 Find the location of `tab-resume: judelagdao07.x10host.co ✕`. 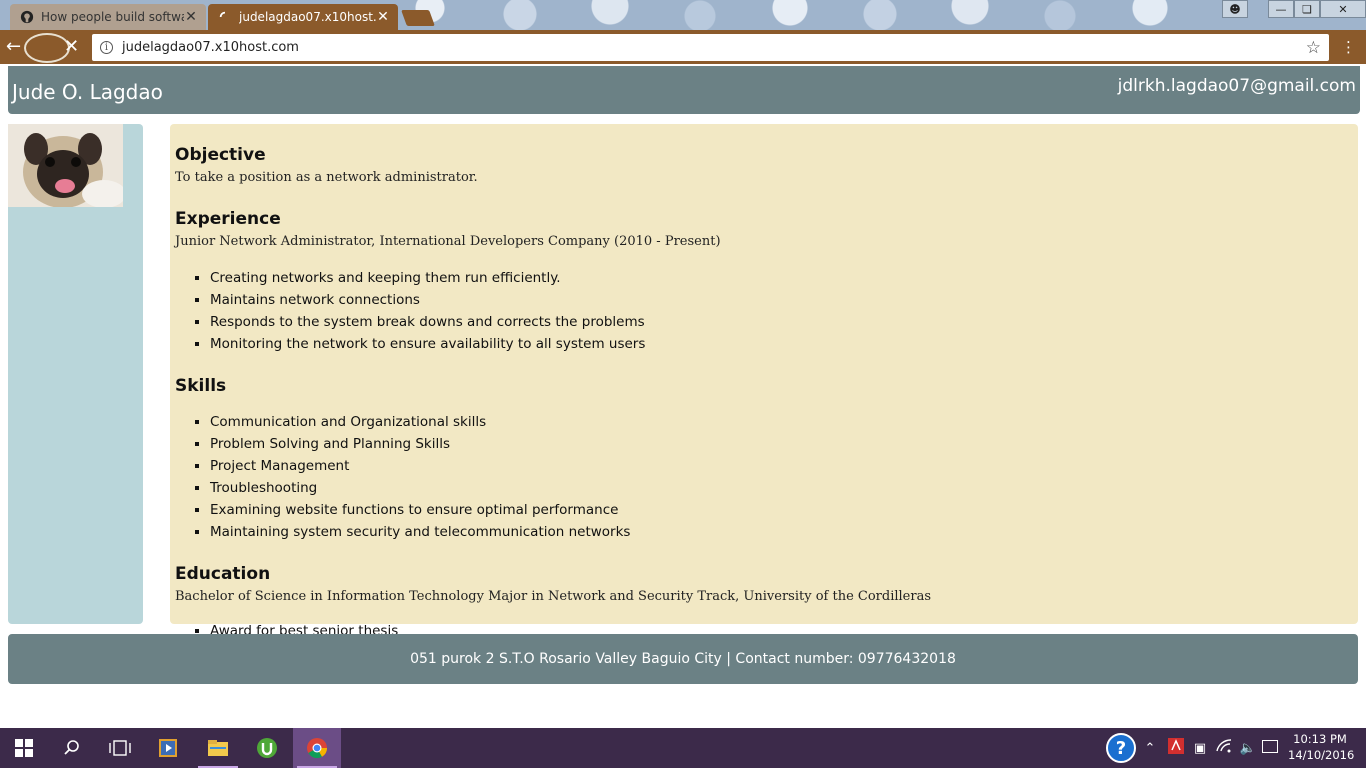

tab-resume: judelagdao07.x10host.co ✕ is located at coordinates (303, 17).